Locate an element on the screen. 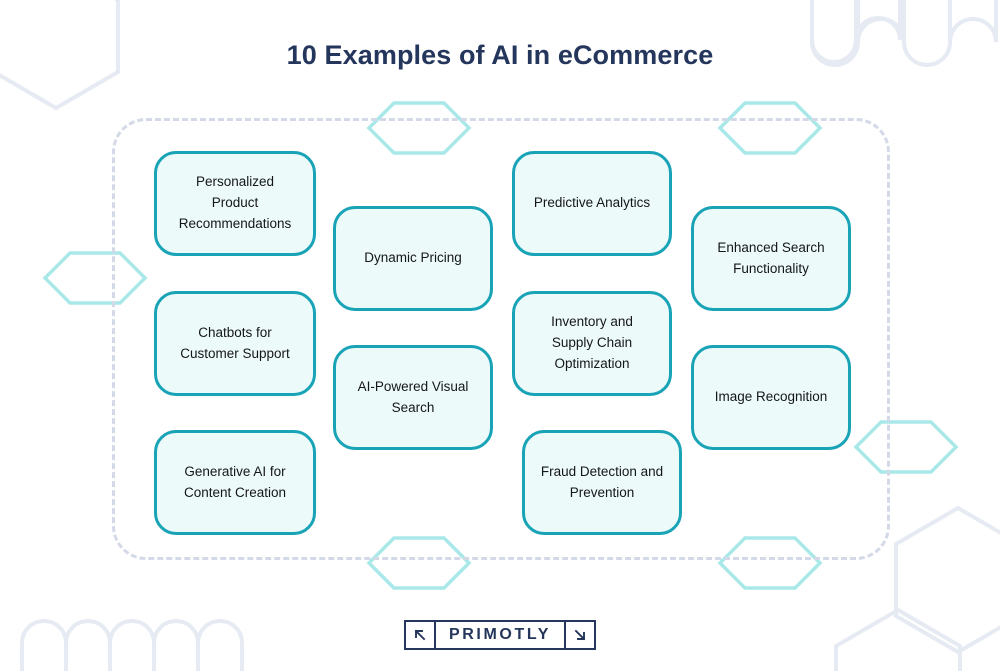  card-generative-ai-for-content-creation: Generative AI for Content Creation is located at coordinates (235, 482).